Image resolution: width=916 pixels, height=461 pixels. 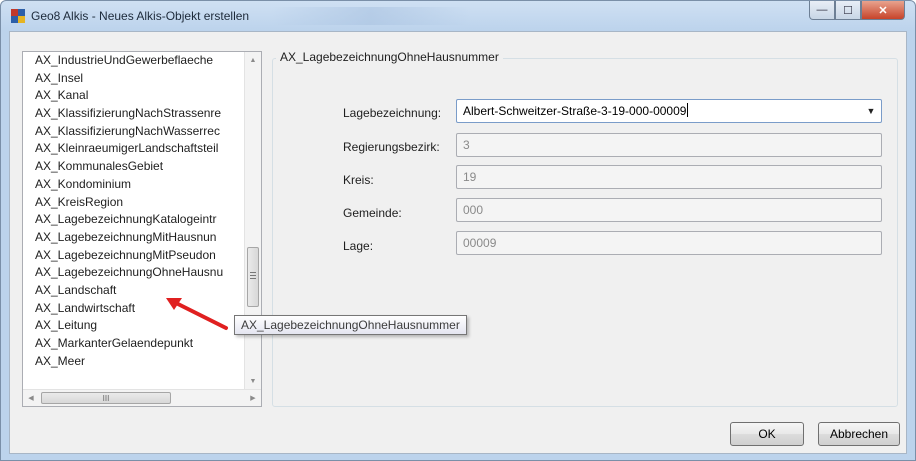 I want to click on scroll-right-icon: ▶, so click(x=253, y=398).